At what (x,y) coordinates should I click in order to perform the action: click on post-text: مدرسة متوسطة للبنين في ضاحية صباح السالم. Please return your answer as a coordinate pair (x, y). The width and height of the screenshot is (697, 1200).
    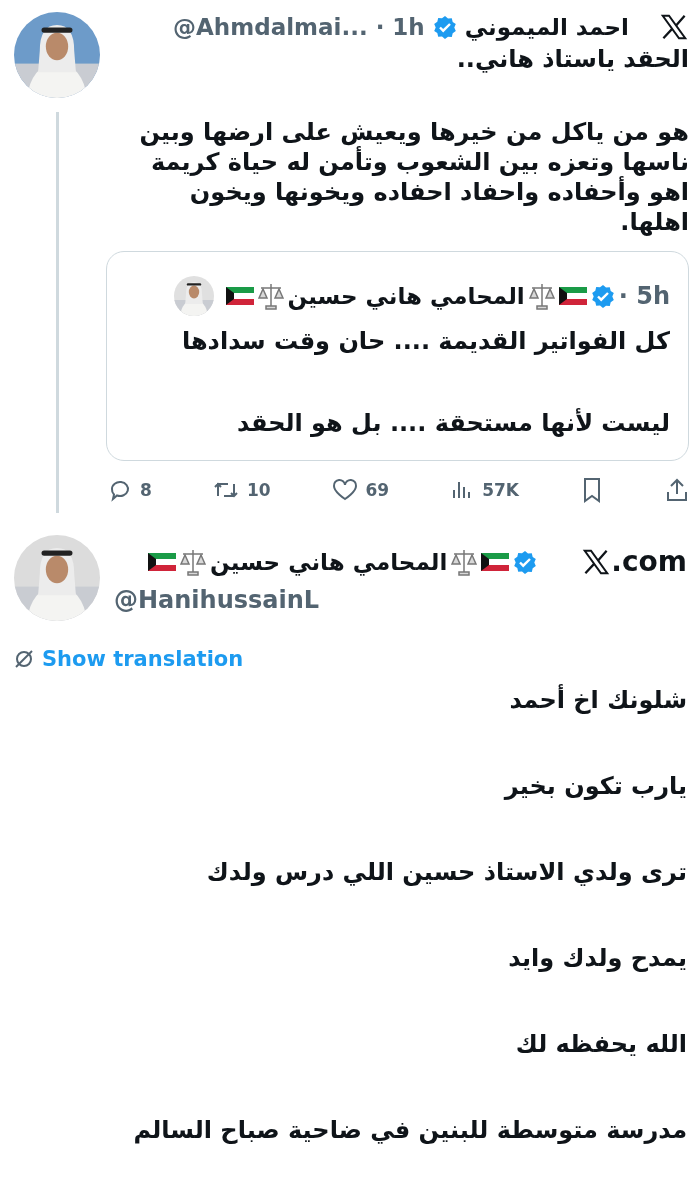
    Looking at the image, I should click on (409, 1130).